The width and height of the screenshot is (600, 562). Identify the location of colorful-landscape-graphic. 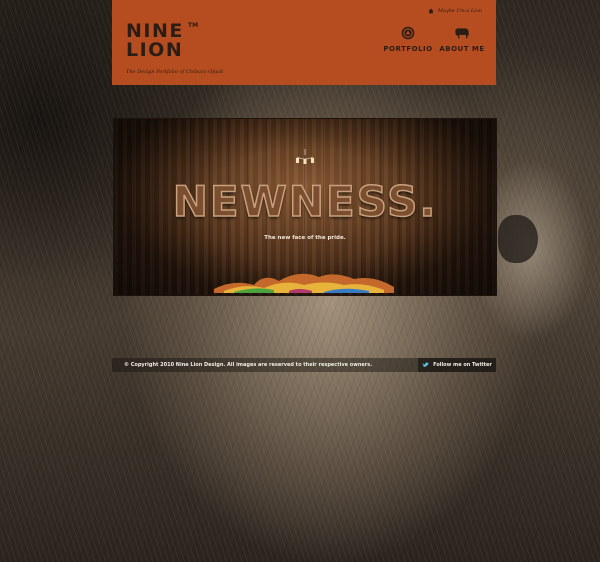
(304, 283).